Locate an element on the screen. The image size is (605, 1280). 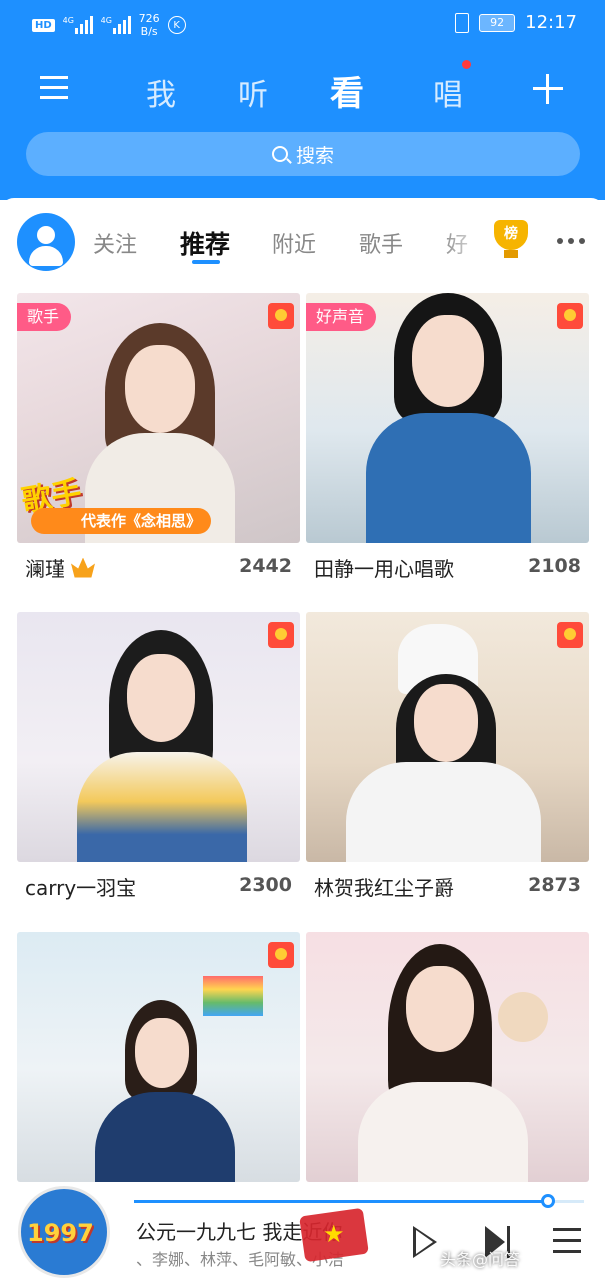
vibrate-icon is located at coordinates (462, 22).